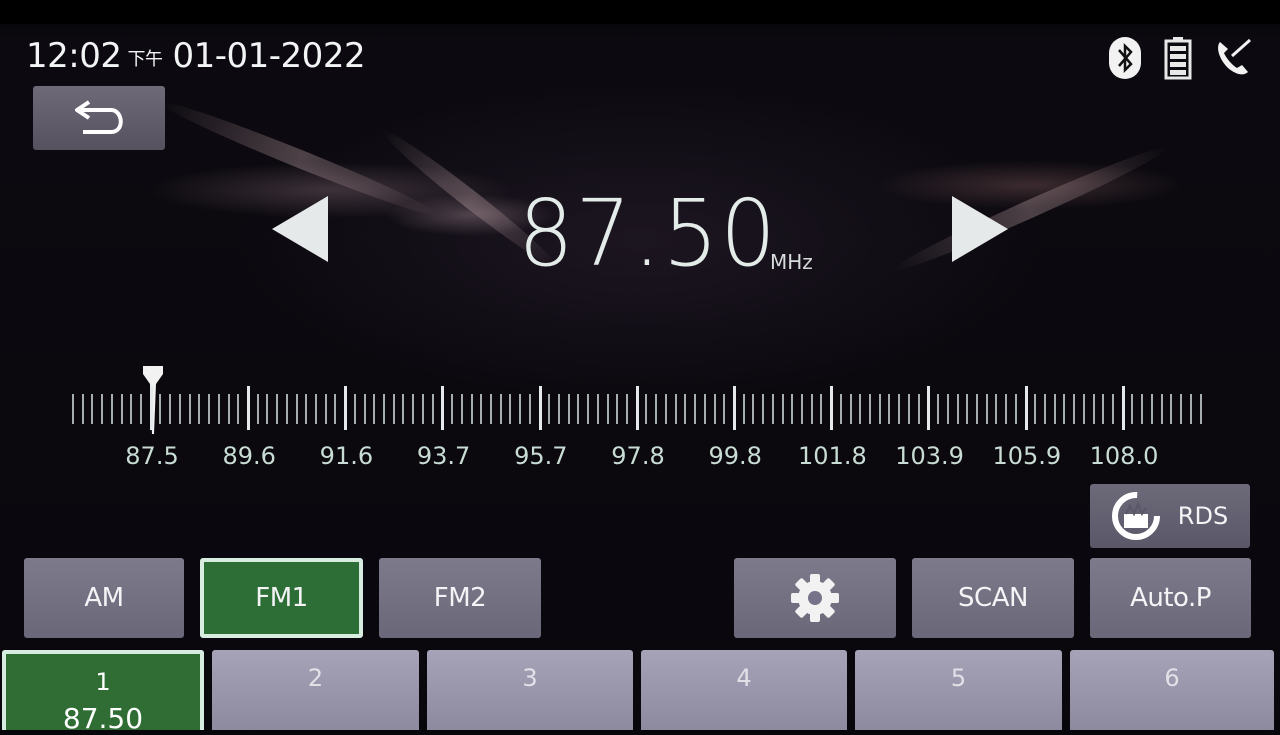 The image size is (1280, 735). What do you see at coordinates (103, 692) in the screenshot?
I see `preset-button-1: 1 87.50` at bounding box center [103, 692].